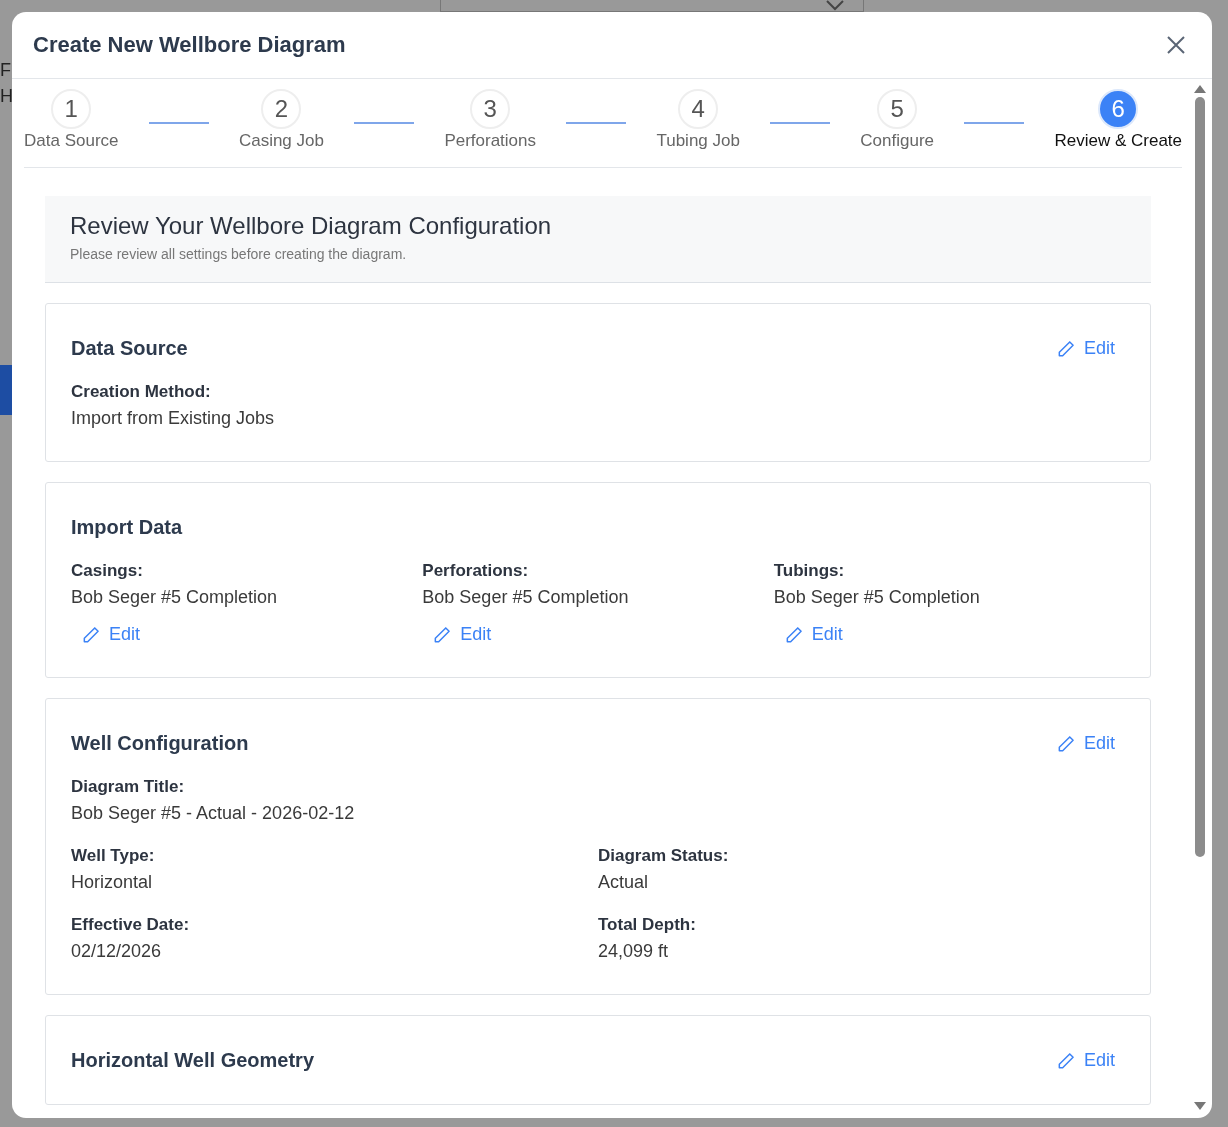  What do you see at coordinates (475, 571) in the screenshot?
I see `field-label: Perforations:` at bounding box center [475, 571].